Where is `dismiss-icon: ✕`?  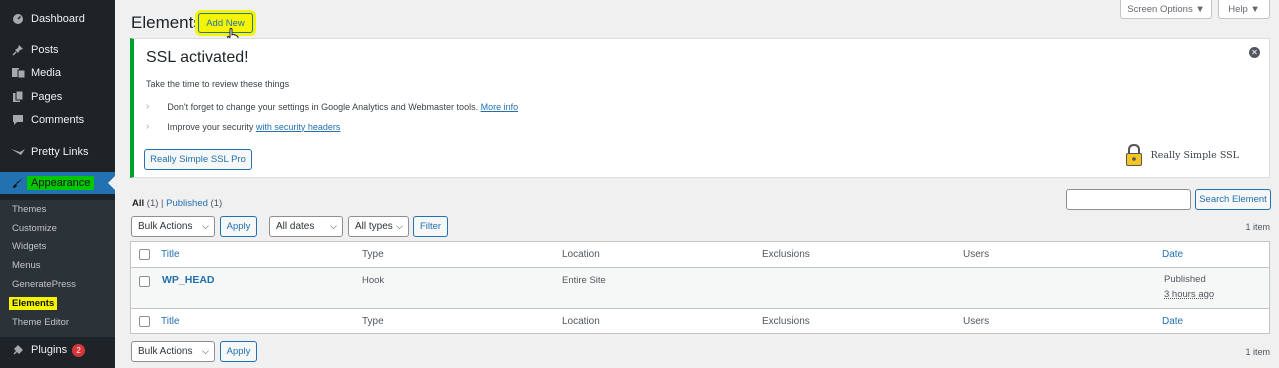
dismiss-icon: ✕ is located at coordinates (1254, 52).